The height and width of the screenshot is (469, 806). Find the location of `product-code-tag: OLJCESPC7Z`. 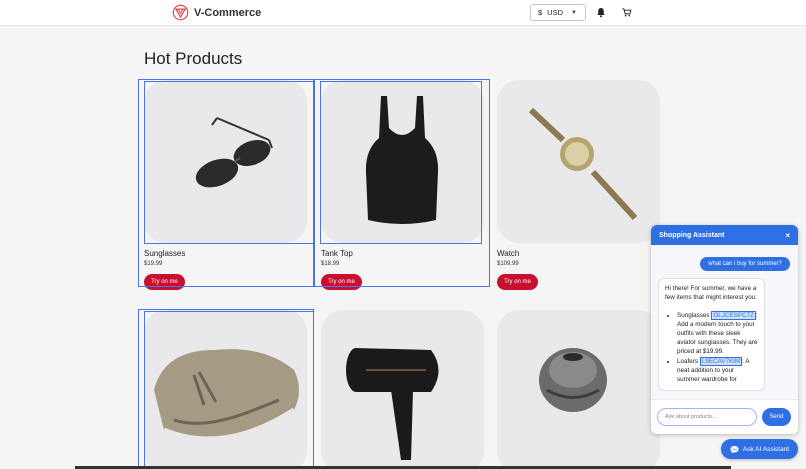

product-code-tag: OLJCESPC7Z is located at coordinates (733, 315).